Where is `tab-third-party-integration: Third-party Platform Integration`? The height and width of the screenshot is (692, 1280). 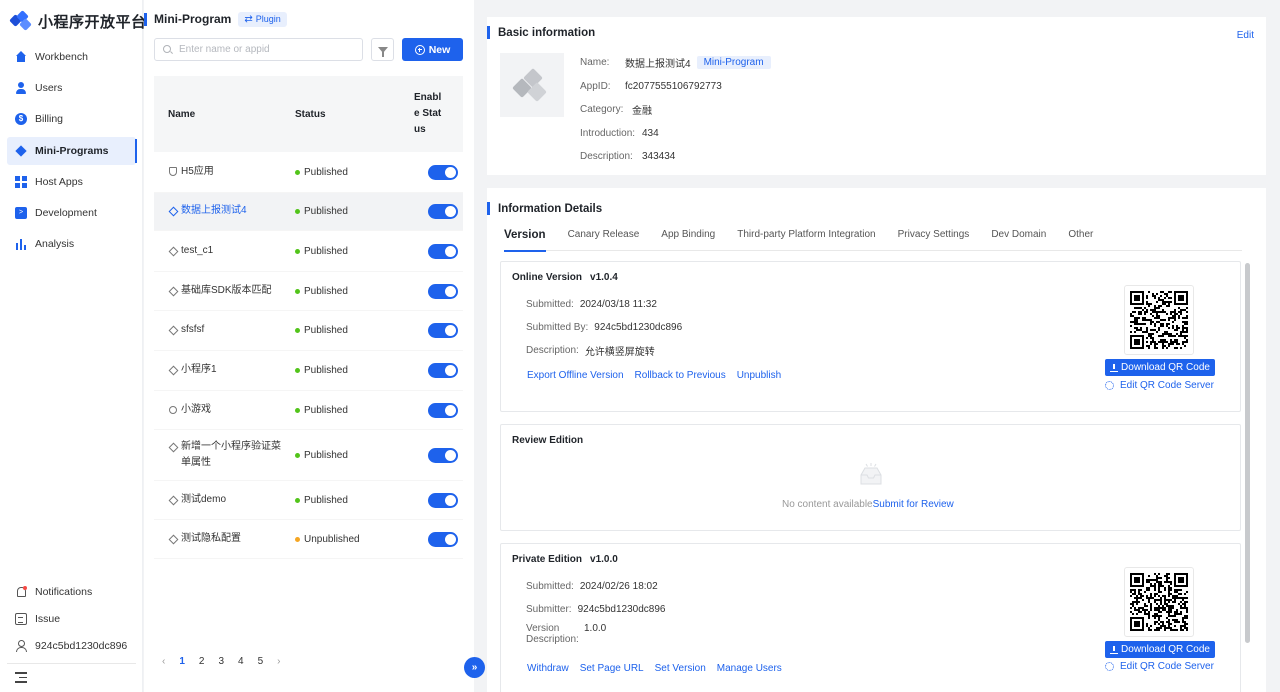 tab-third-party-integration: Third-party Platform Integration is located at coordinates (806, 240).